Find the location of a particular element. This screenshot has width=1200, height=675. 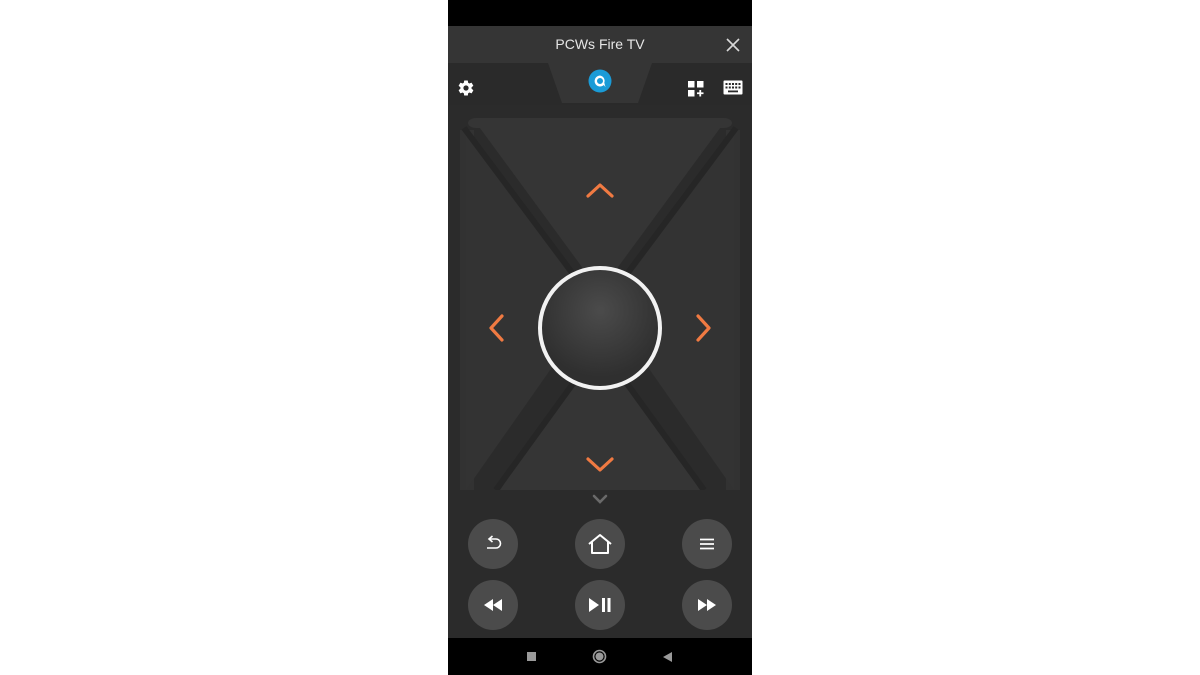

chevron-left-icon is located at coordinates (496, 328).